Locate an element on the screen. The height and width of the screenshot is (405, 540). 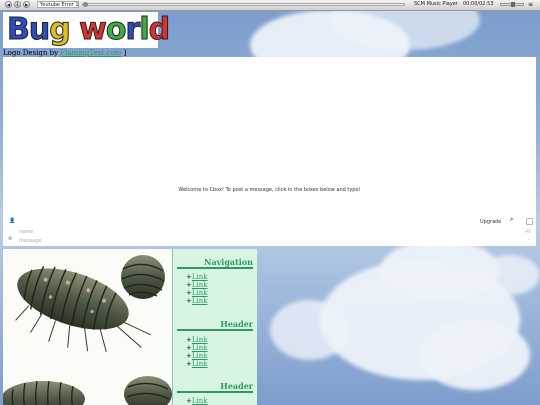
pillbug-image is located at coordinates (87, 327).